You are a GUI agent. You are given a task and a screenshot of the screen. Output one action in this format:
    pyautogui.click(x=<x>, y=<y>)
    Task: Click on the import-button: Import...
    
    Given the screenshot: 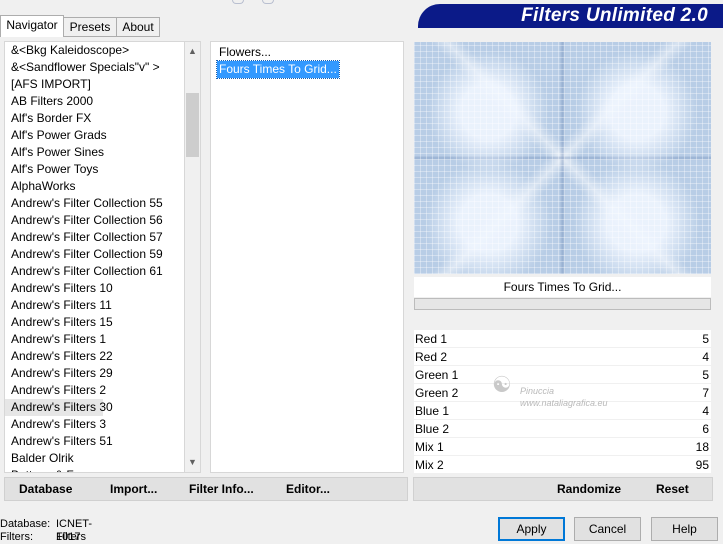 What is the action you would take?
    pyautogui.click(x=133, y=489)
    